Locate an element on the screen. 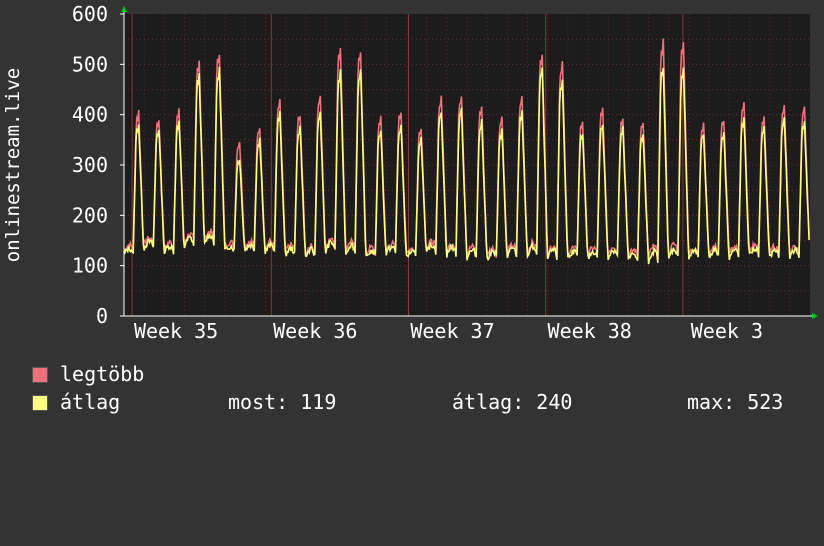  max-swatch is located at coordinates (40, 375).